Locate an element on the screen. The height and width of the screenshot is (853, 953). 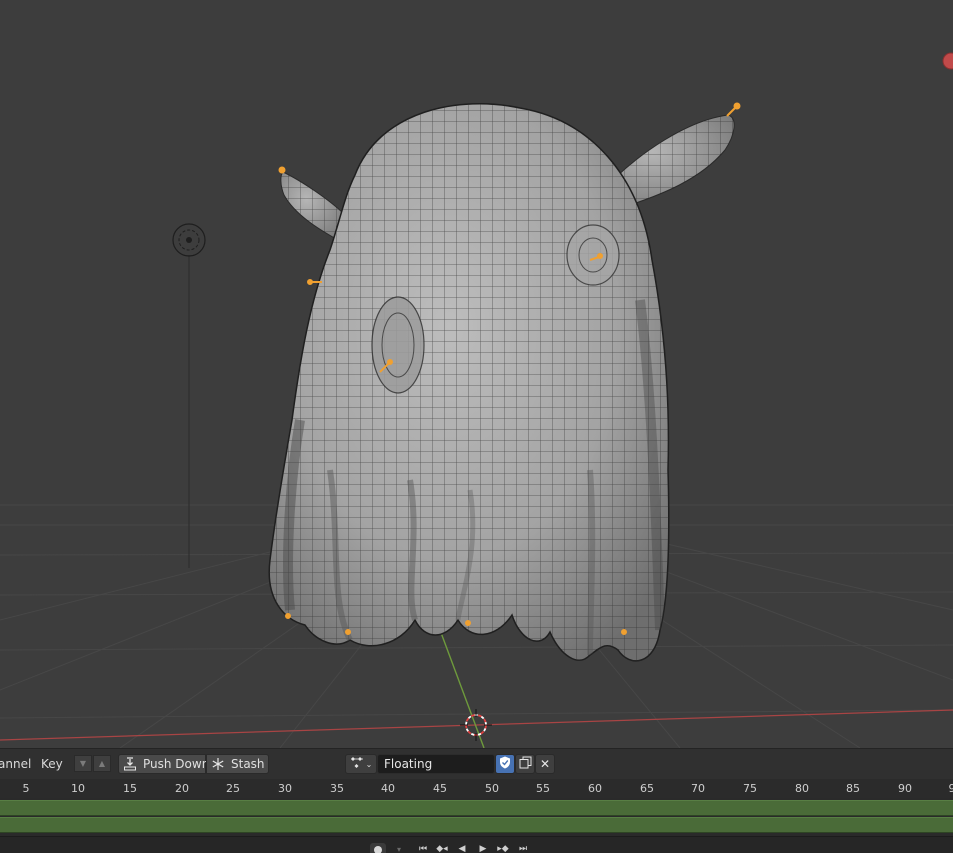
axis-navigation-dot is located at coordinates (947, 61).